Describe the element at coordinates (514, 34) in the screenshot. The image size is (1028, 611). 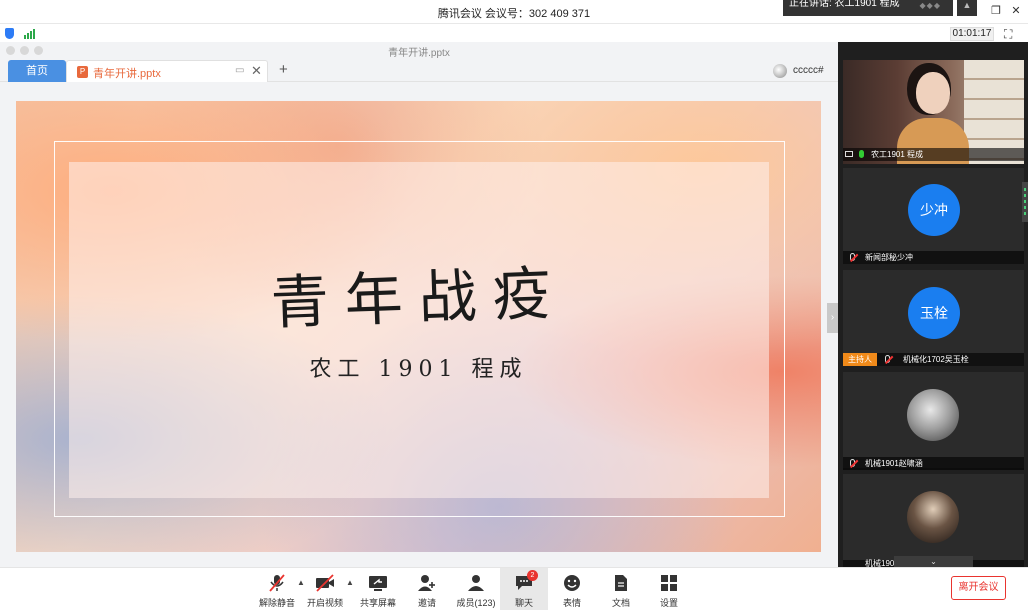
I see `status-row` at that location.